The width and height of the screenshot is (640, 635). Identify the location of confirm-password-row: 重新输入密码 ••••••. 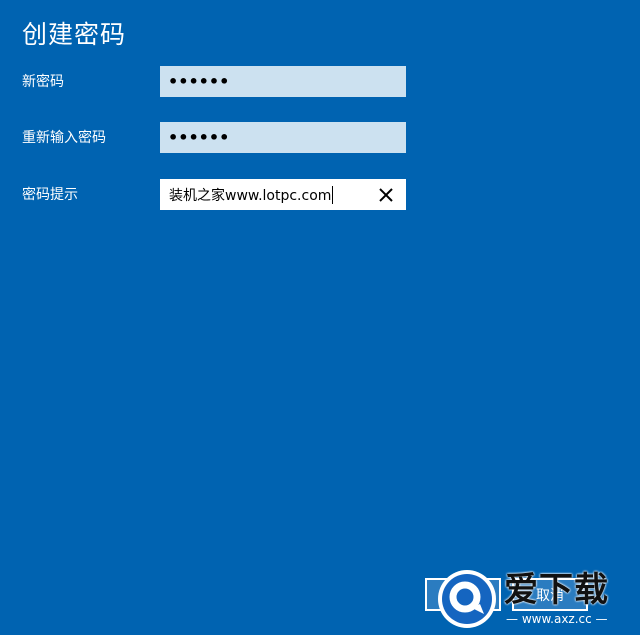
(320, 138).